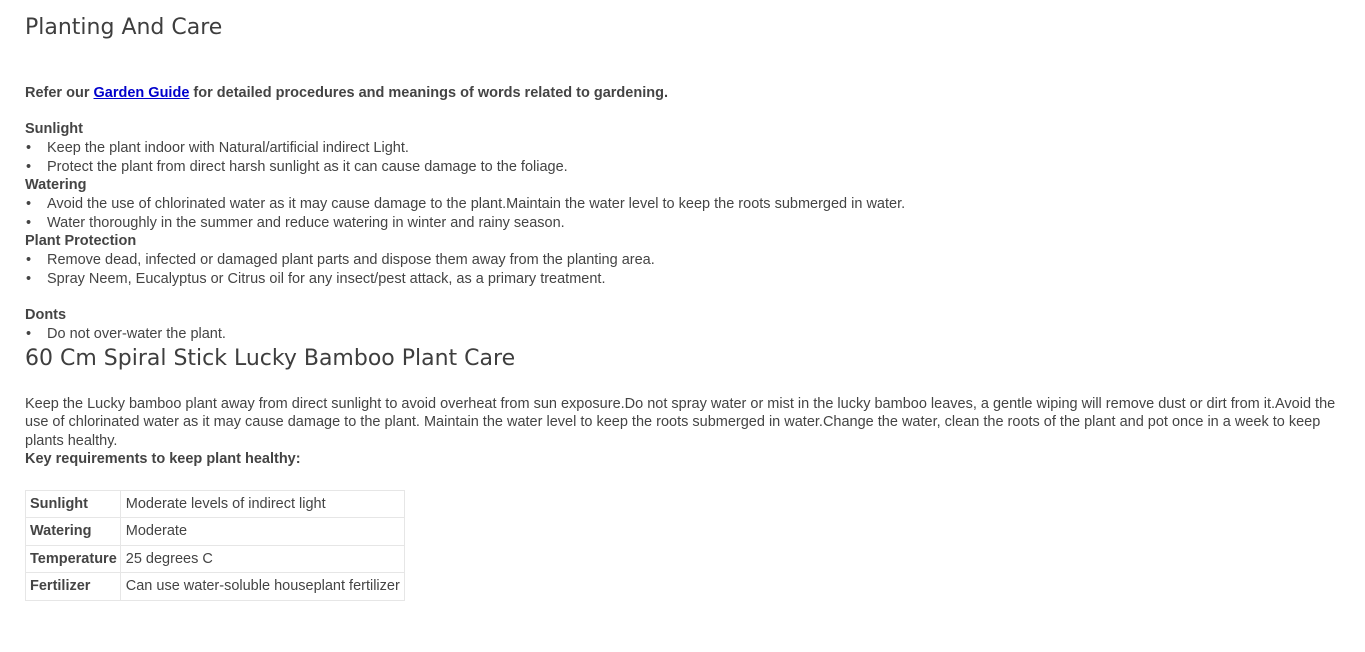 The image size is (1365, 652). What do you see at coordinates (262, 558) in the screenshot?
I see `table-value-cell: 25 degrees C` at bounding box center [262, 558].